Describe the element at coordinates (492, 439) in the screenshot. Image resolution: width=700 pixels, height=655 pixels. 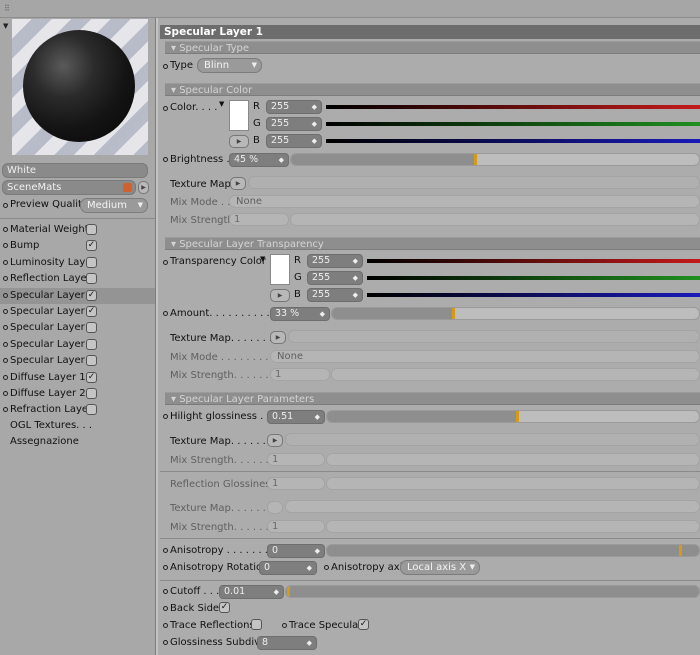
I see `p-texture-map-slot` at that location.